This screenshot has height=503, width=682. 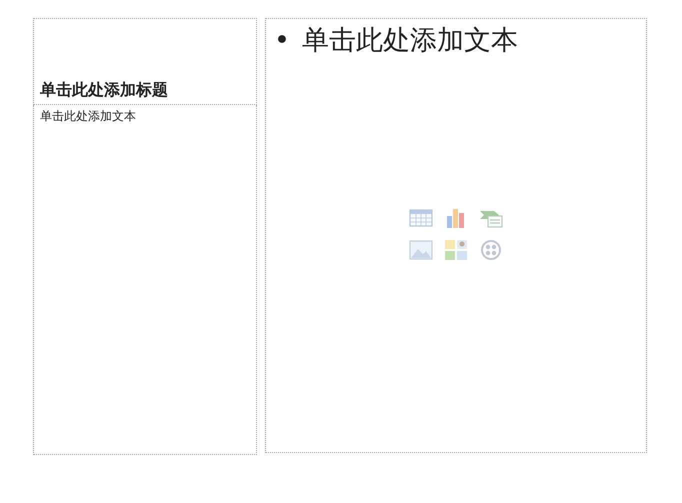 What do you see at coordinates (421, 218) in the screenshot?
I see `table-icon` at bounding box center [421, 218].